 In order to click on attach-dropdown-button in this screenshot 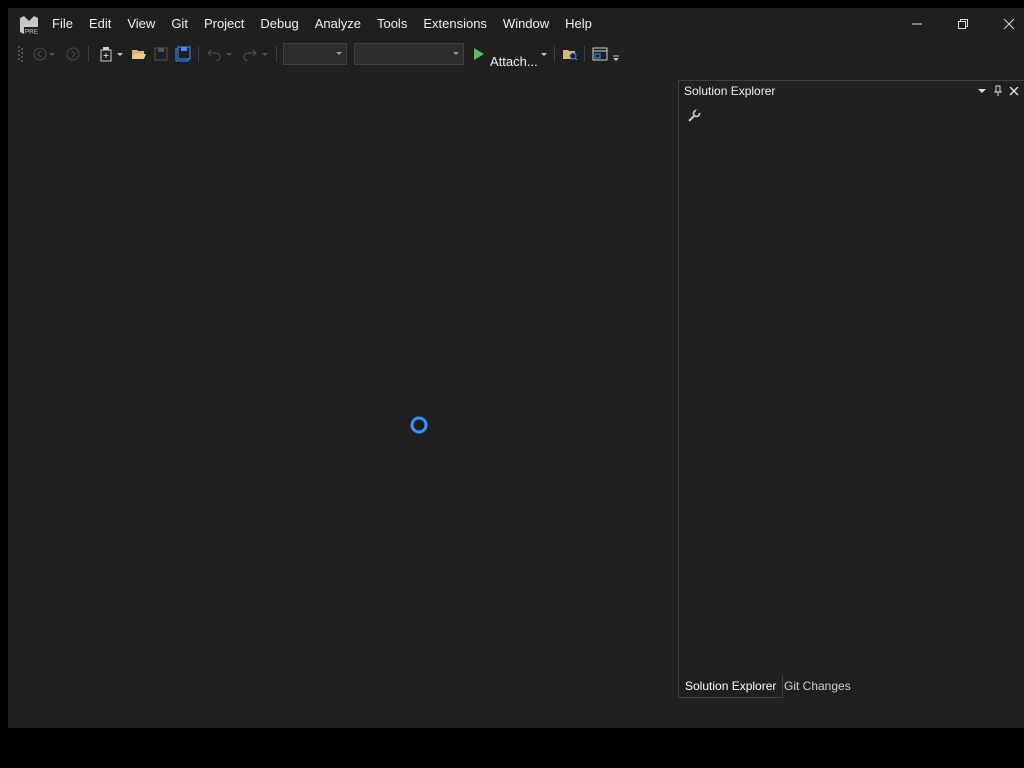, I will do `click(544, 54)`.